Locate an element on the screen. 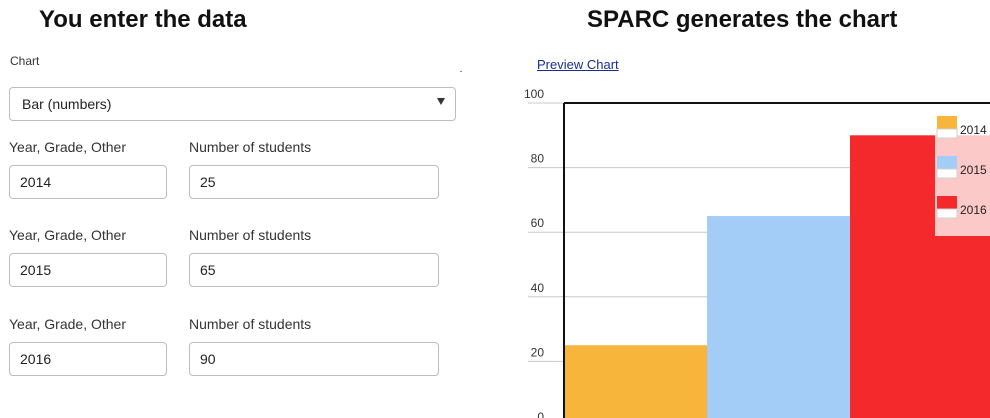 The height and width of the screenshot is (418, 990). chart-type-label: Chart is located at coordinates (25, 61).